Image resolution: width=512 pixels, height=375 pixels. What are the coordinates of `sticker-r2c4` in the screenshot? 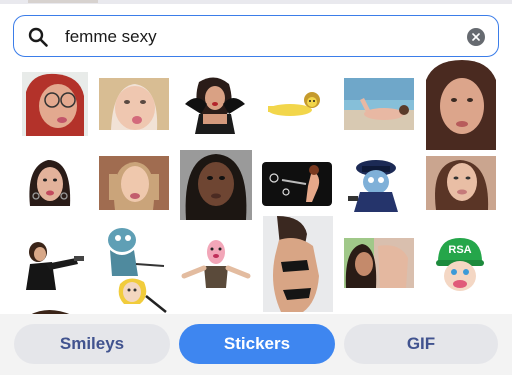 It's located at (297, 184).